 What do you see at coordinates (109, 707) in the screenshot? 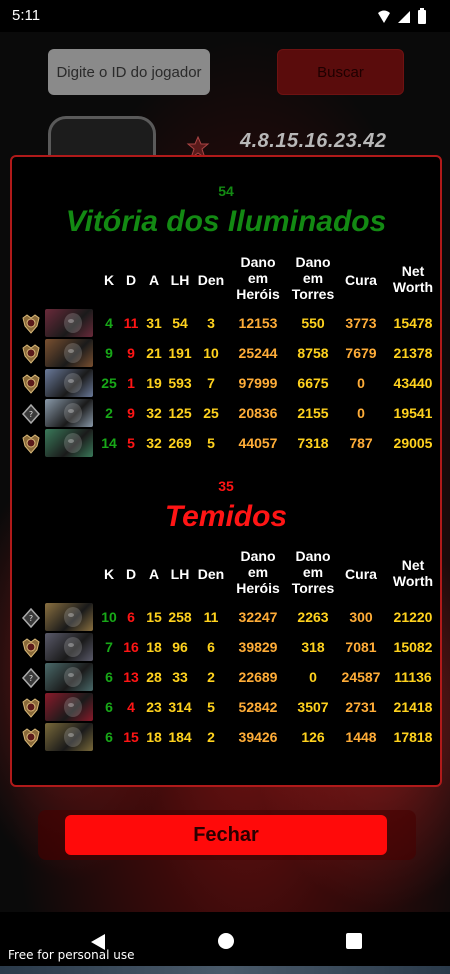
I see `kills-cell: 6` at bounding box center [109, 707].